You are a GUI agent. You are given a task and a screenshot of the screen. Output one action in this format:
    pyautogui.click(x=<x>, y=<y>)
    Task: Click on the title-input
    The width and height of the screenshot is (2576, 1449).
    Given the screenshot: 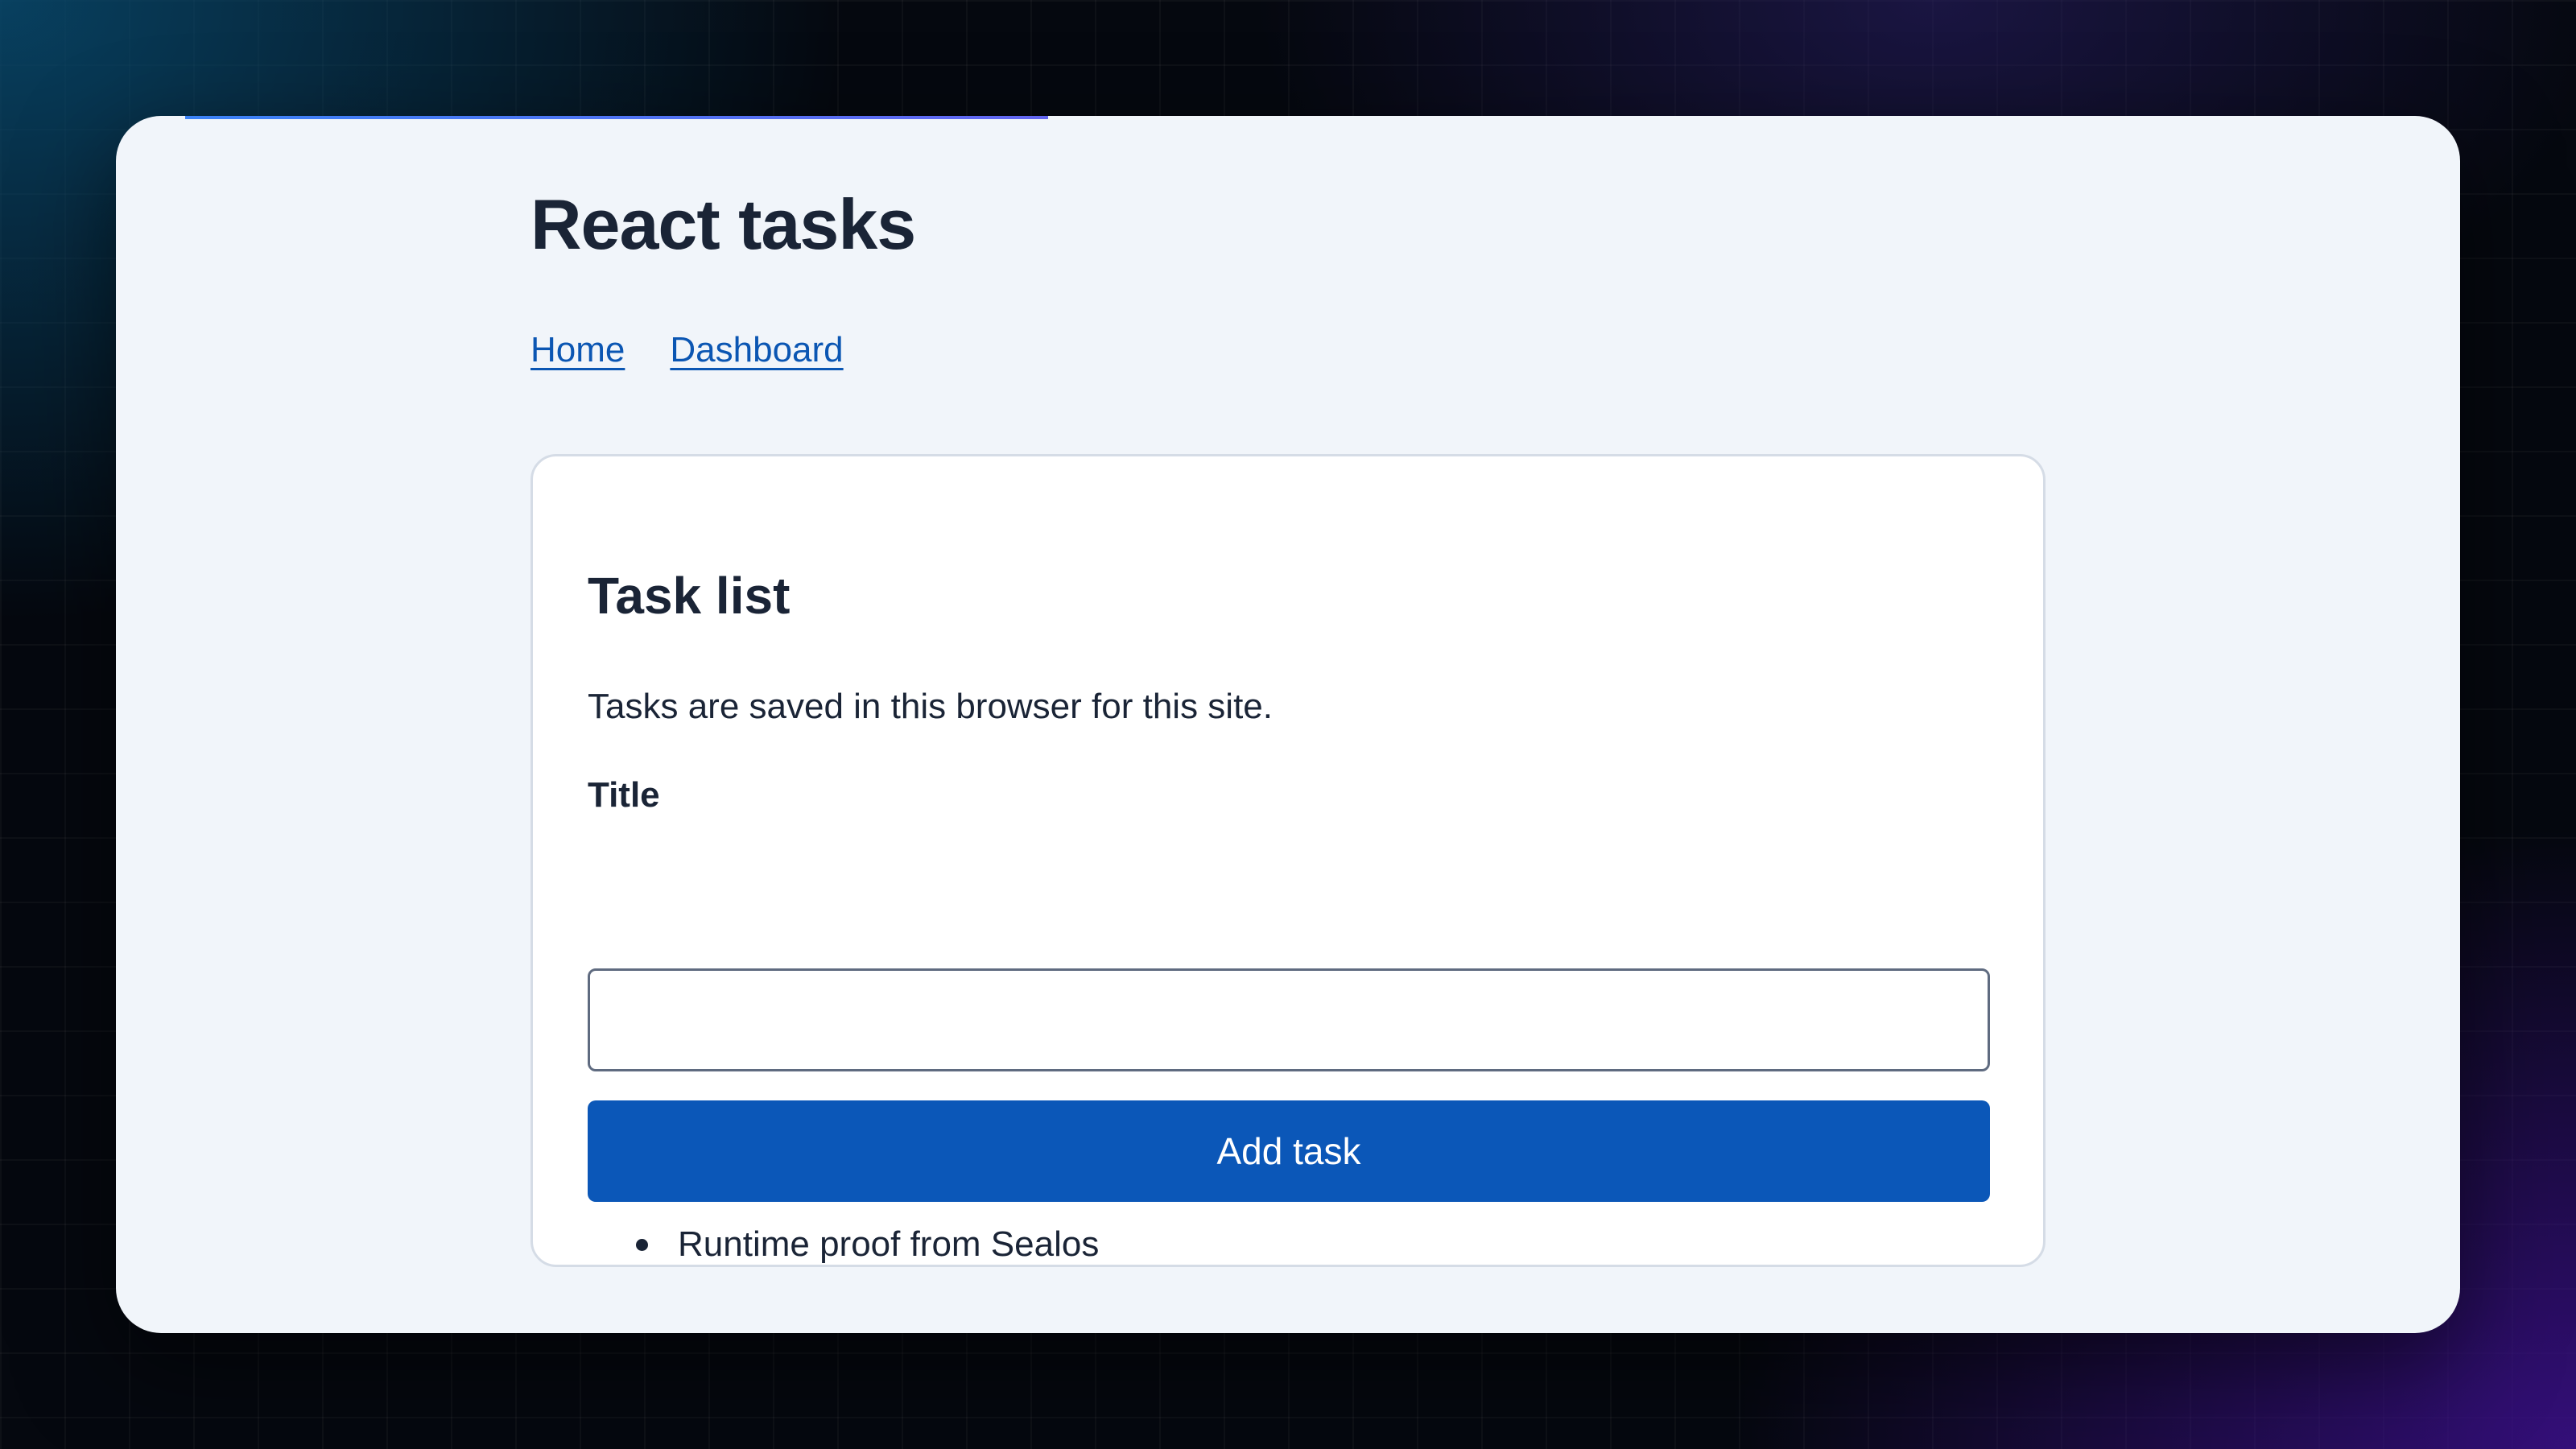 What is the action you would take?
    pyautogui.click(x=1289, y=1019)
    